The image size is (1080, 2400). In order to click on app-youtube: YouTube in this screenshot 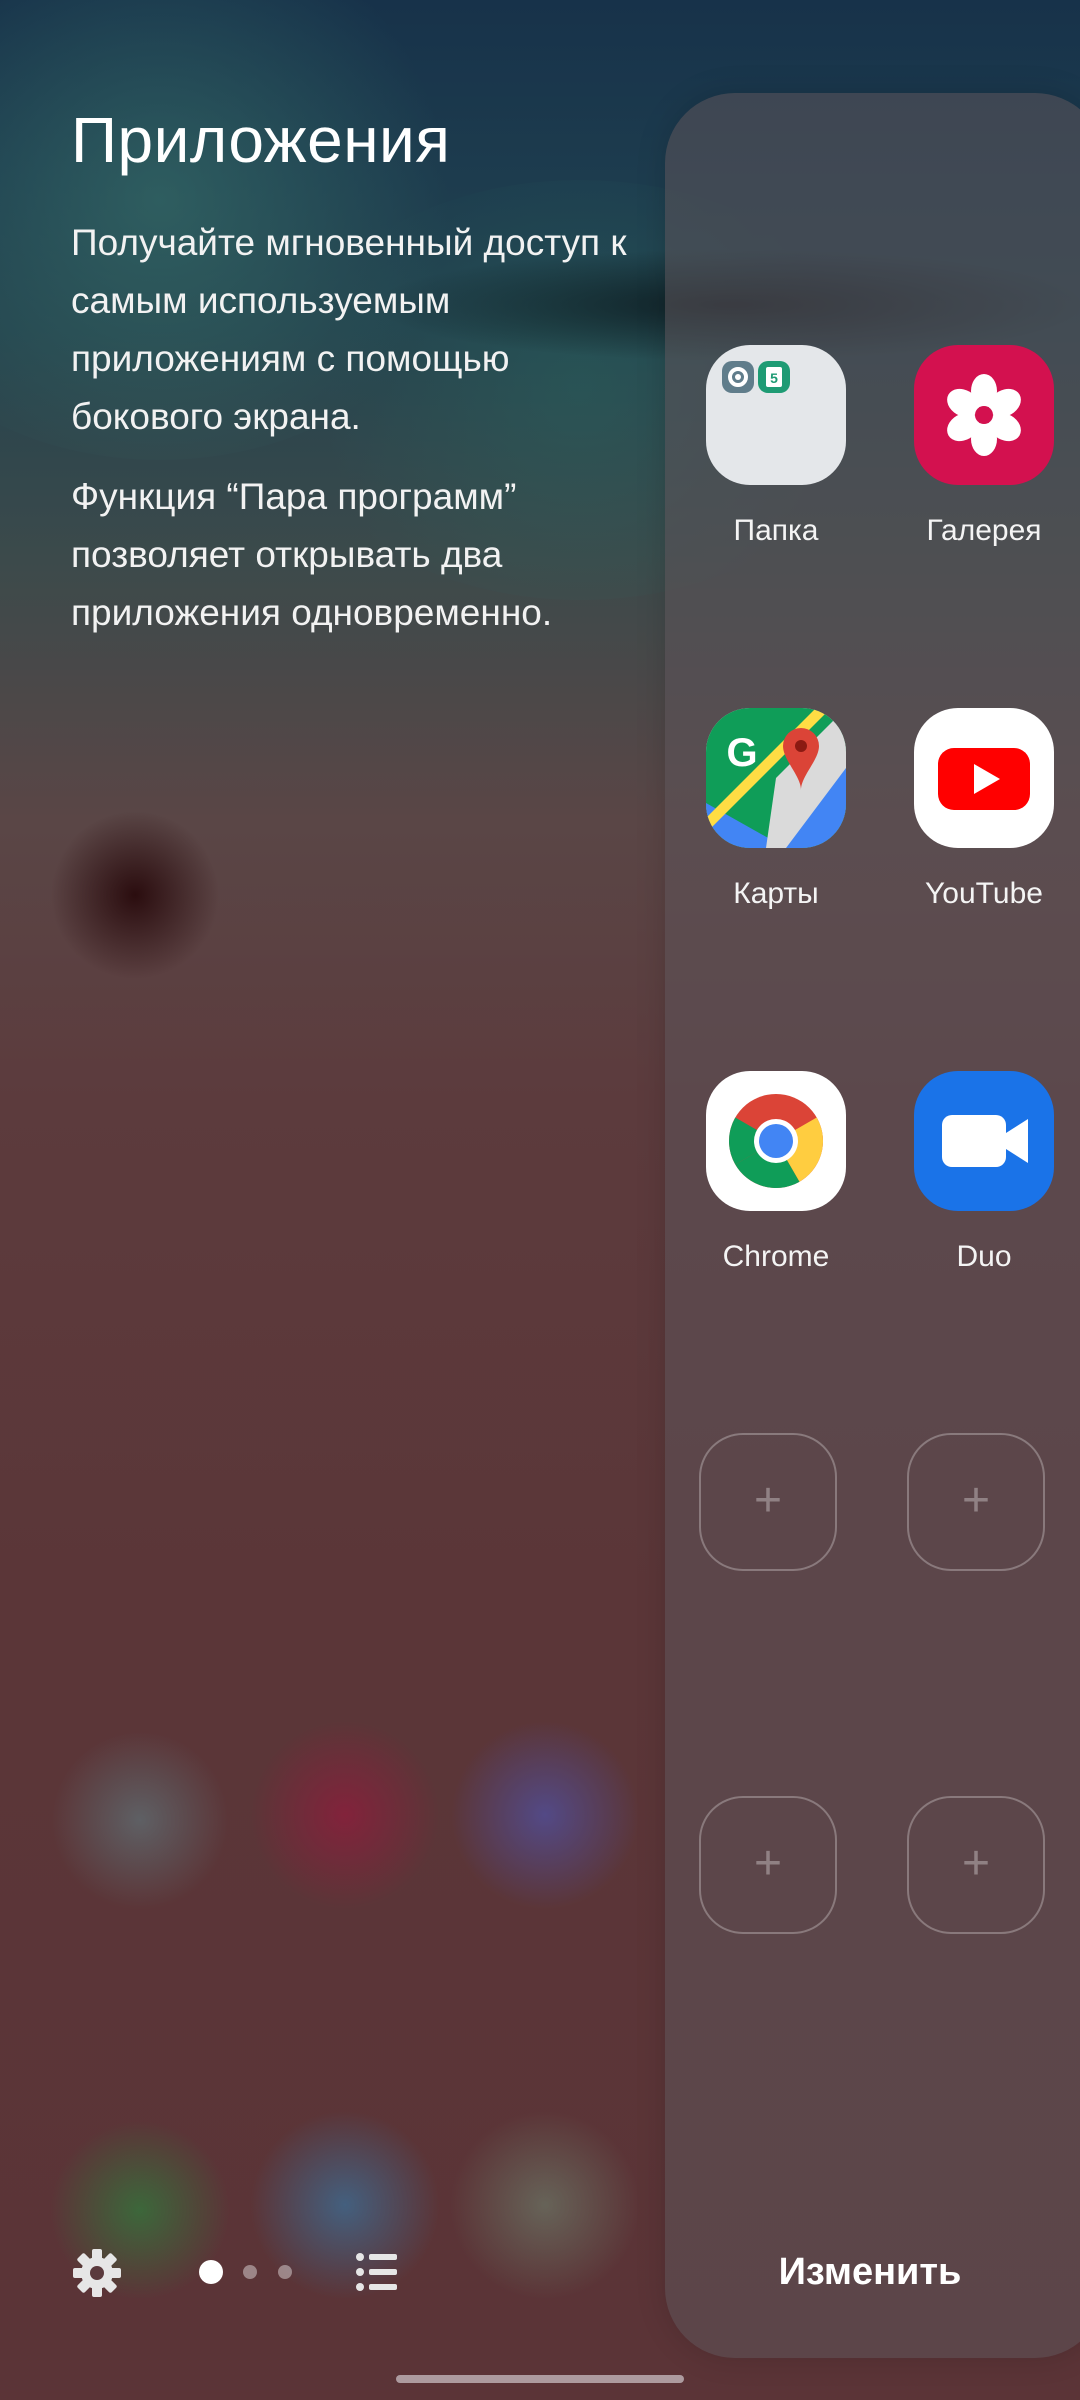, I will do `click(979, 810)`.